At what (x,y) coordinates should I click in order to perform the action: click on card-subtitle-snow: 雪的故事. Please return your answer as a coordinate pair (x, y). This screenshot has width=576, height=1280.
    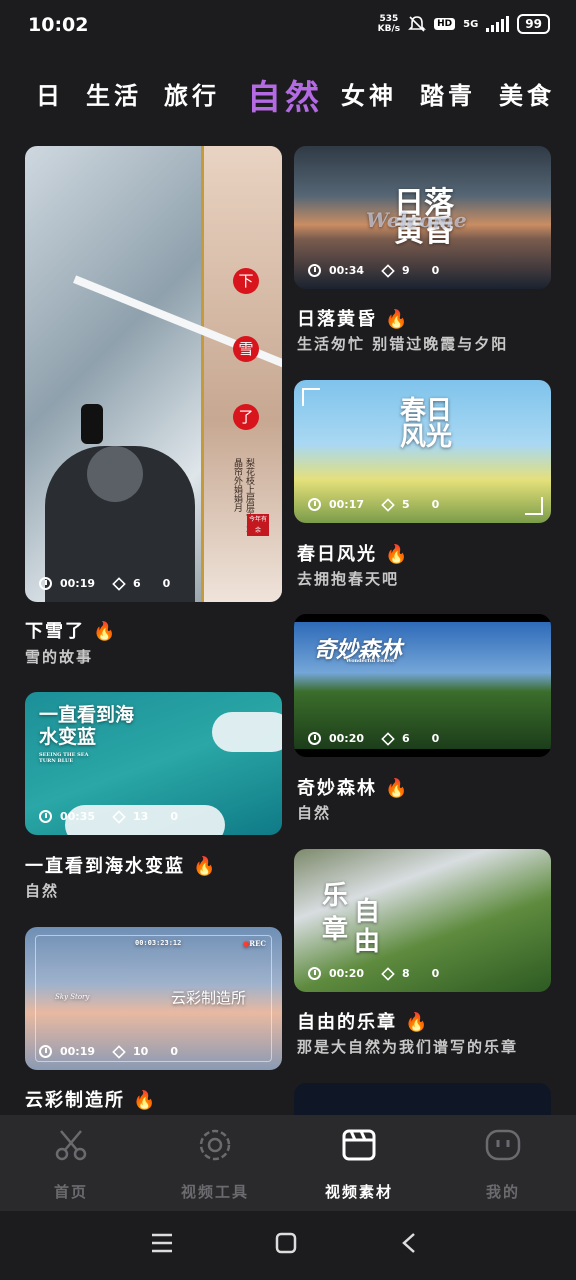
    Looking at the image, I should click on (59, 657).